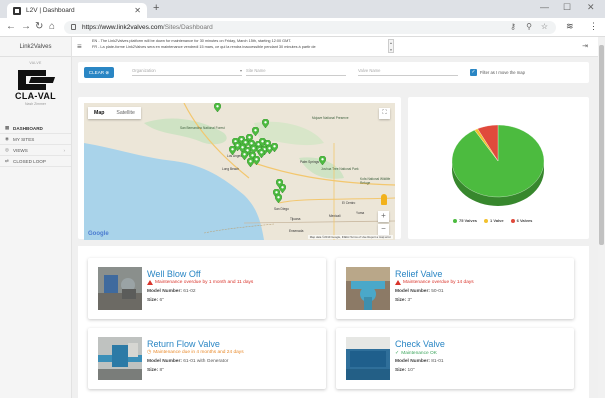  What do you see at coordinates (99, 113) in the screenshot?
I see `map-tab: Map` at bounding box center [99, 113].